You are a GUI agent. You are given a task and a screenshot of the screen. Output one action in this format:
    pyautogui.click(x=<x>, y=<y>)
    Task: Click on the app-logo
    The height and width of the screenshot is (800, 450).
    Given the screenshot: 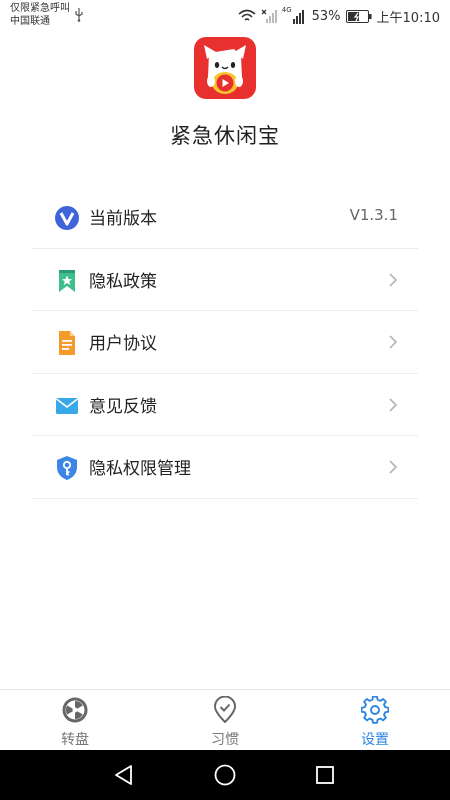 What is the action you would take?
    pyautogui.click(x=225, y=68)
    